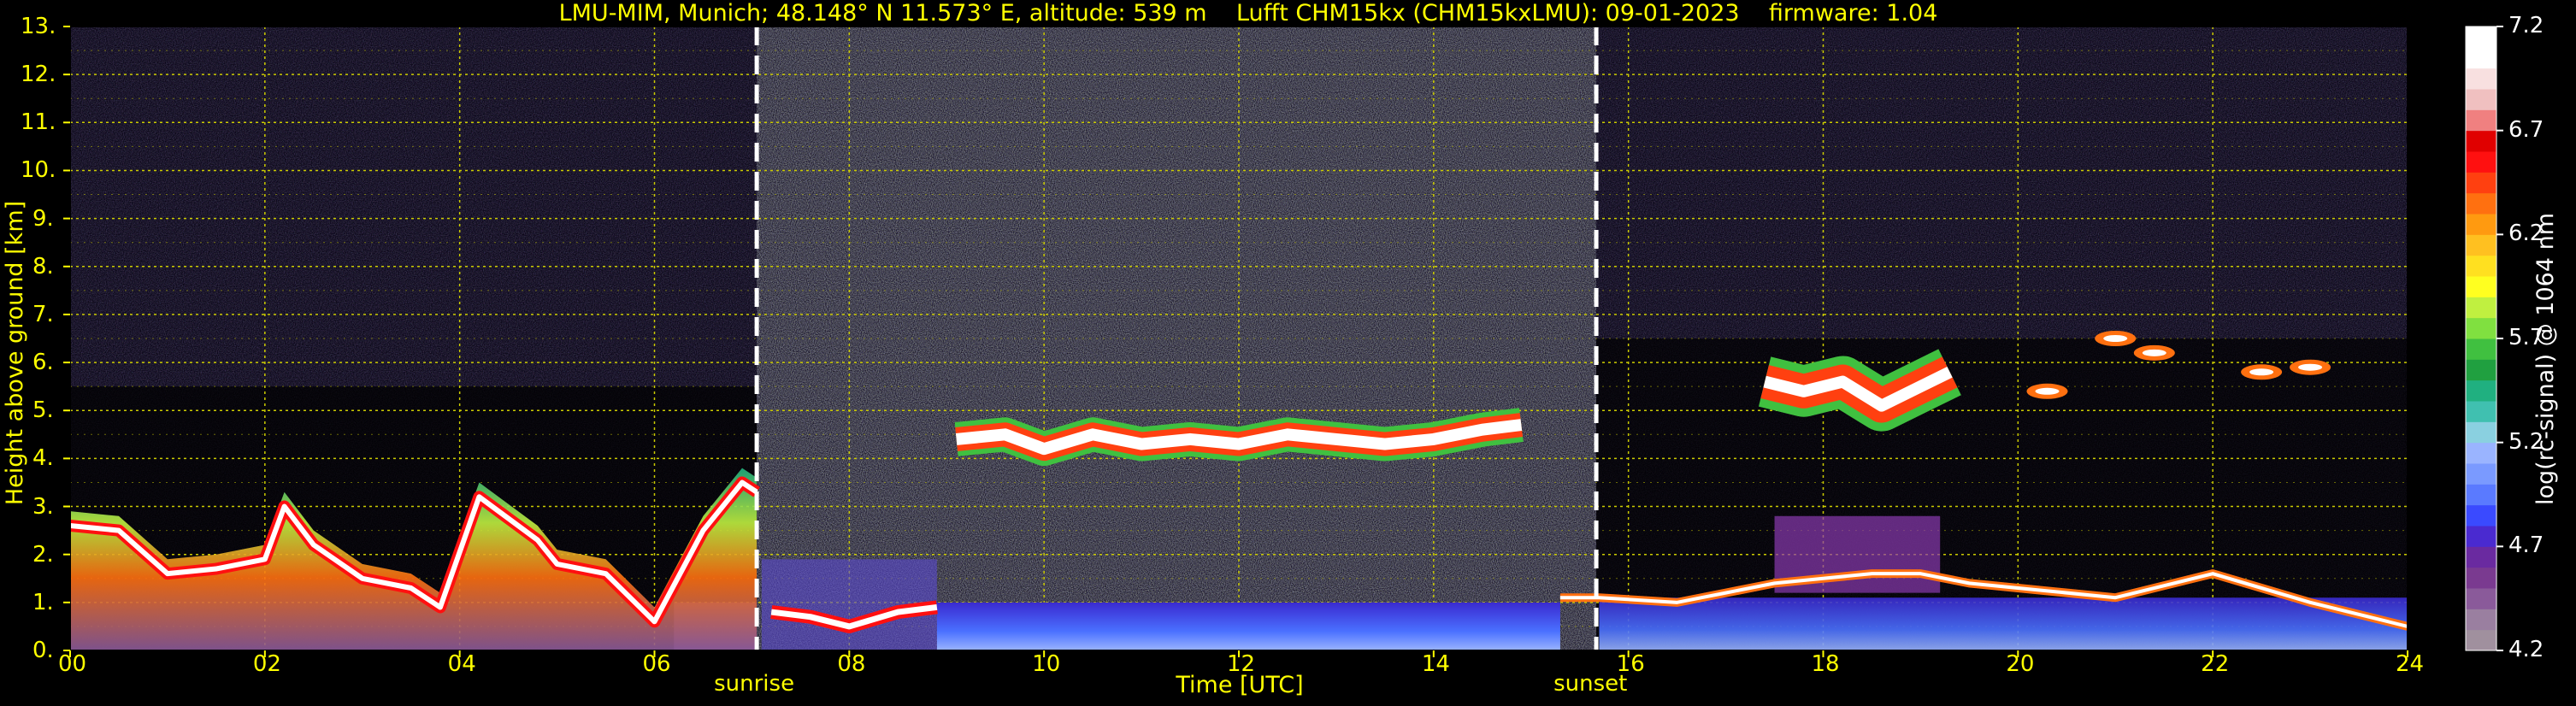 The width and height of the screenshot is (2576, 706). I want to click on colorbar-title: log(rc-signal) @ 1064 nm, so click(2545, 359).